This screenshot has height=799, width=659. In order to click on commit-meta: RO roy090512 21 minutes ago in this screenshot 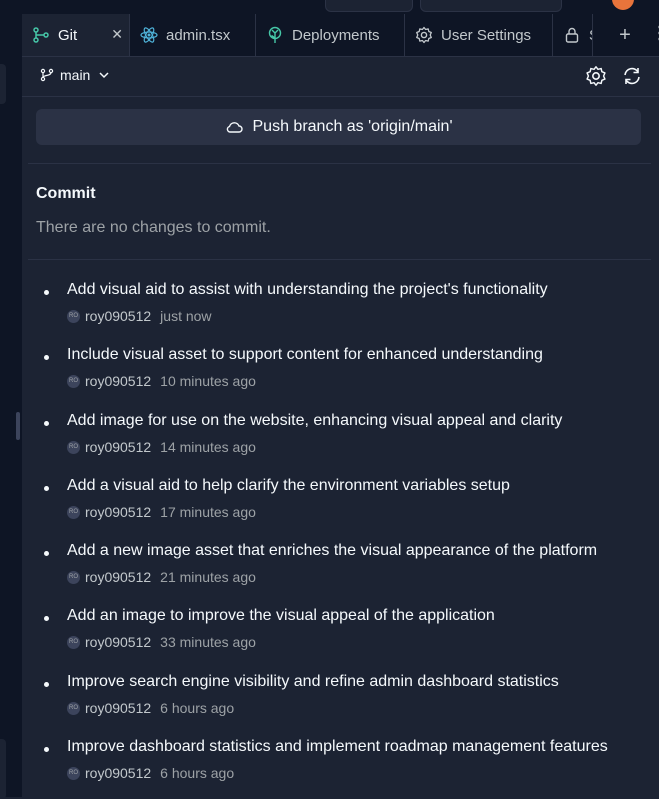, I will do `click(161, 577)`.